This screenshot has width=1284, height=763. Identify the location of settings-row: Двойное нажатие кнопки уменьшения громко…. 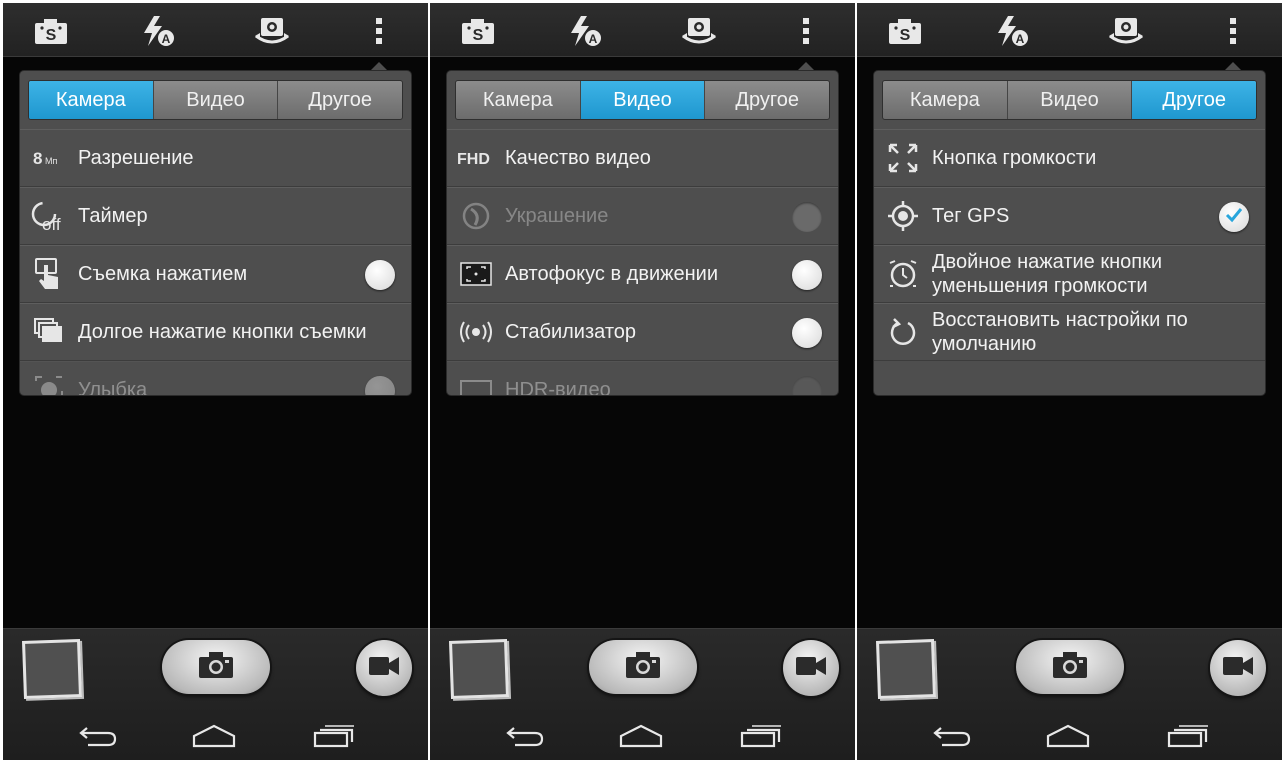
(1069, 274).